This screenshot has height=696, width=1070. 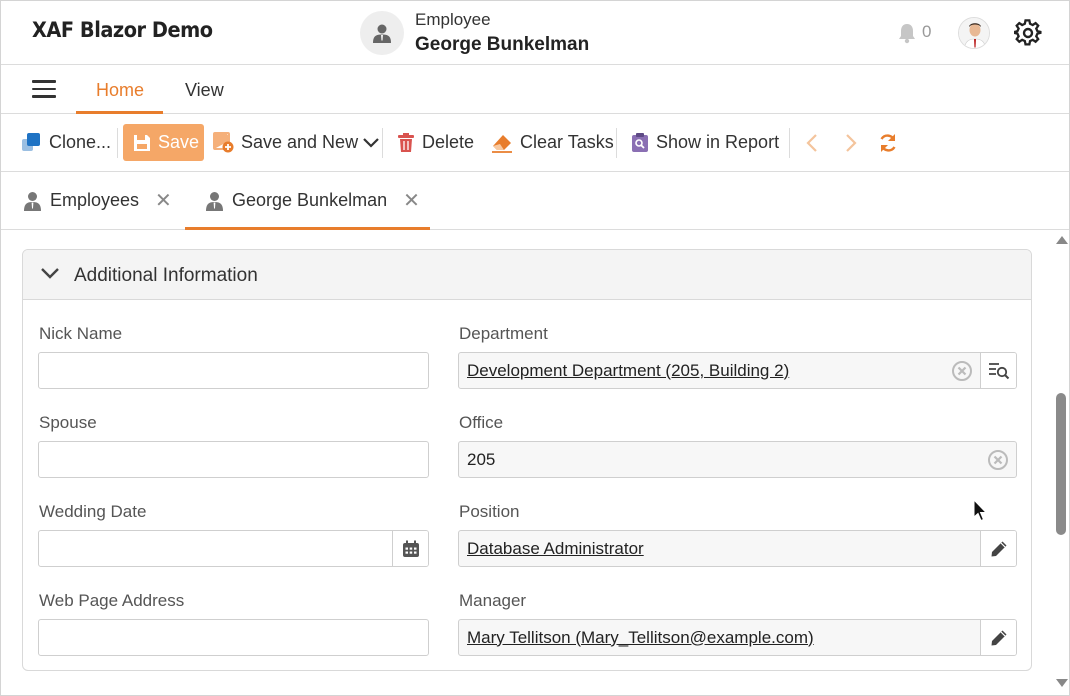 What do you see at coordinates (812, 143) in the screenshot?
I see `previous-record-icon` at bounding box center [812, 143].